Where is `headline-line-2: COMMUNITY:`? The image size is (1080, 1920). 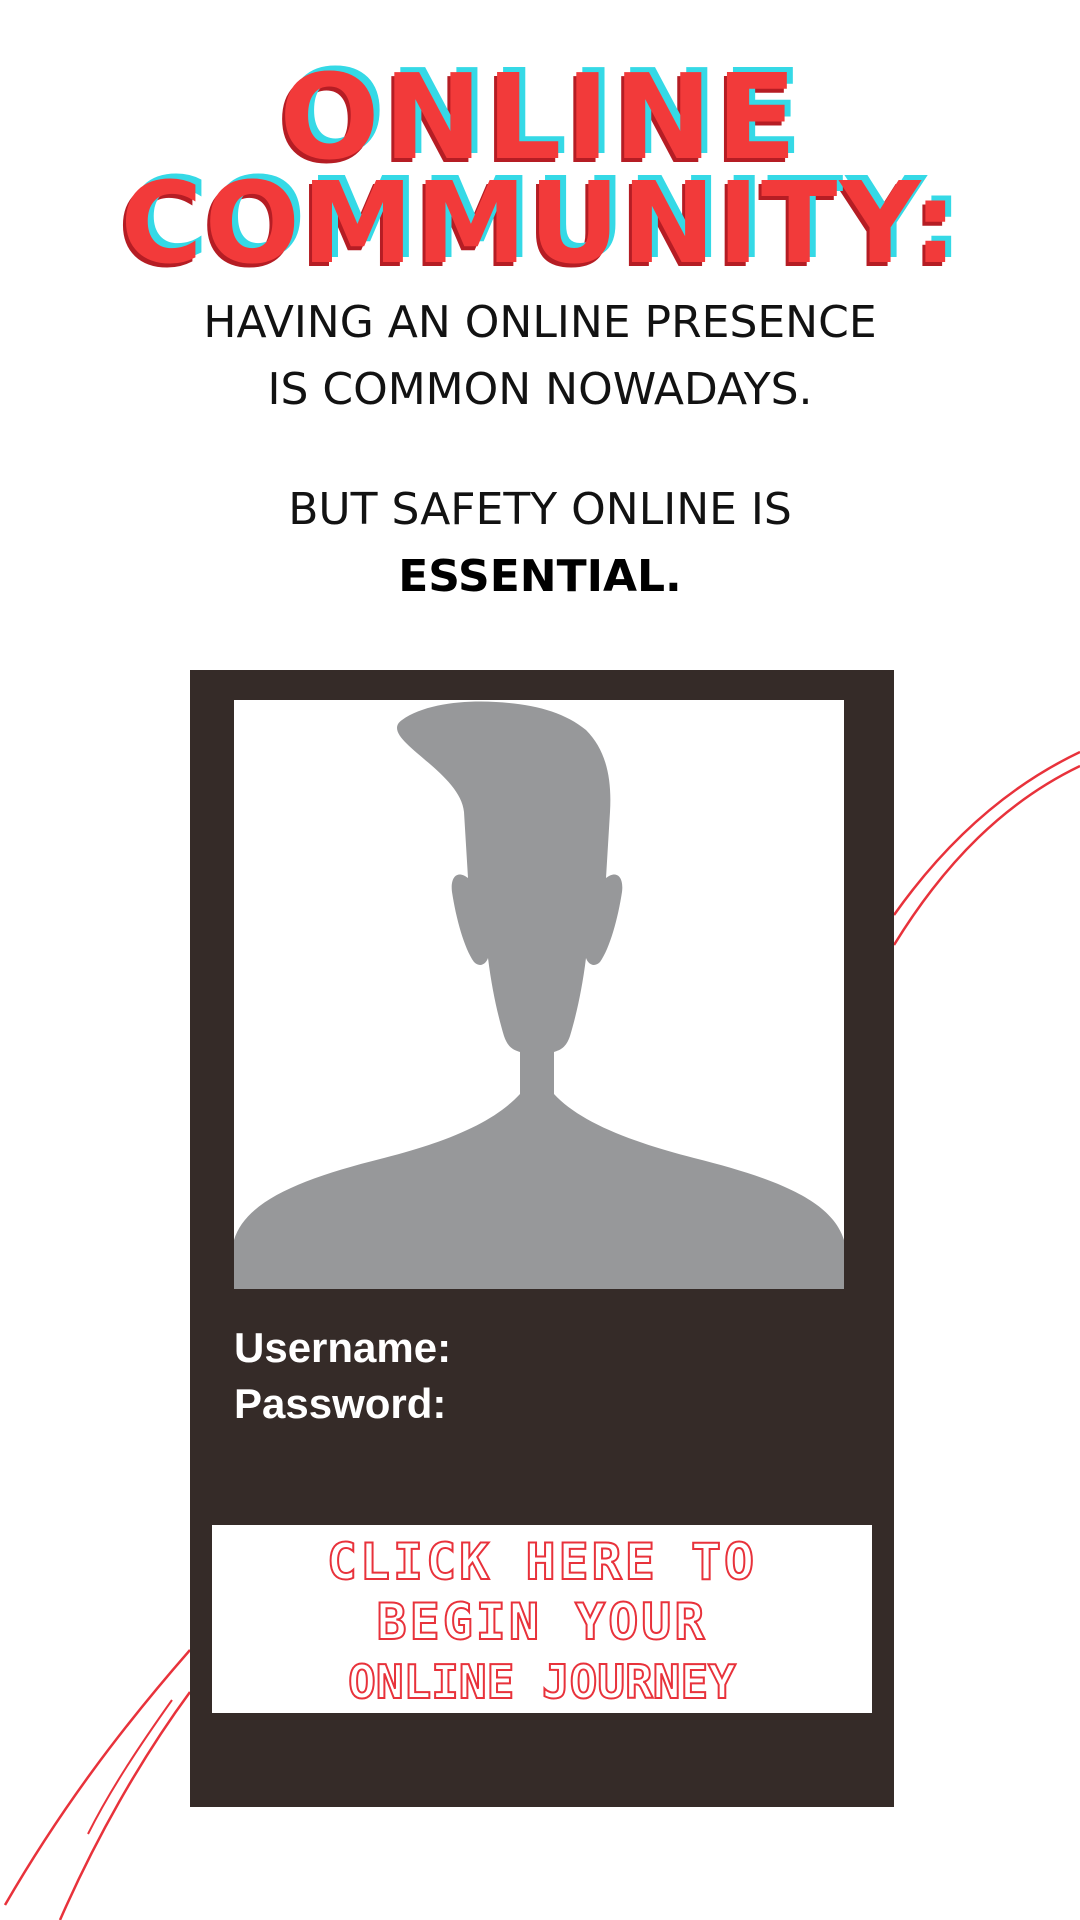 headline-line-2: COMMUNITY: is located at coordinates (540, 224).